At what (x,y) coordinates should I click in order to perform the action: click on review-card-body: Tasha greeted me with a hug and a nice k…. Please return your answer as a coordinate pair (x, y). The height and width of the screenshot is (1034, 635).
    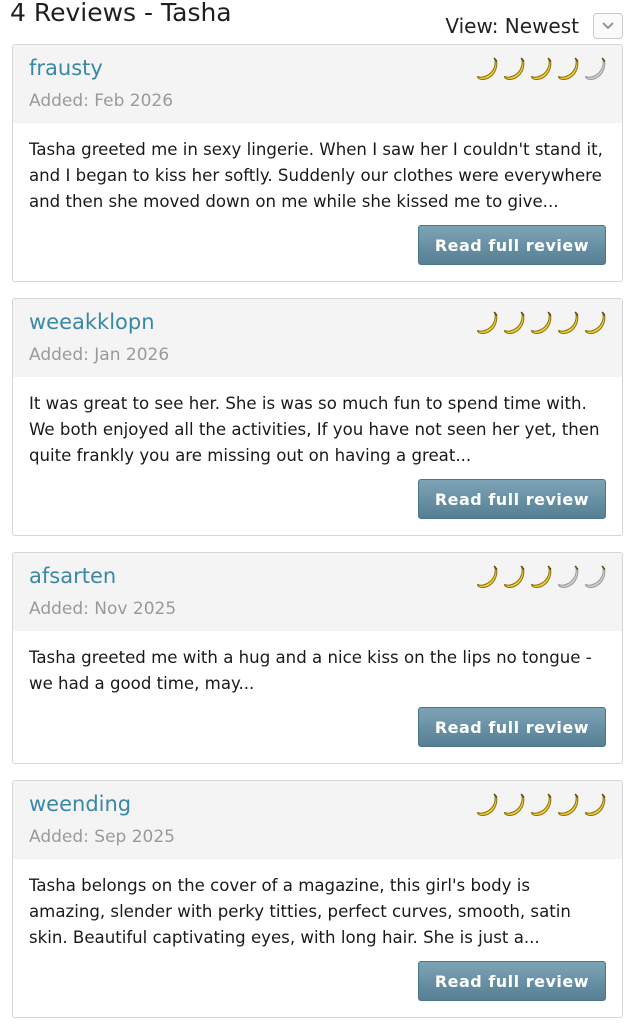
    Looking at the image, I should click on (317, 696).